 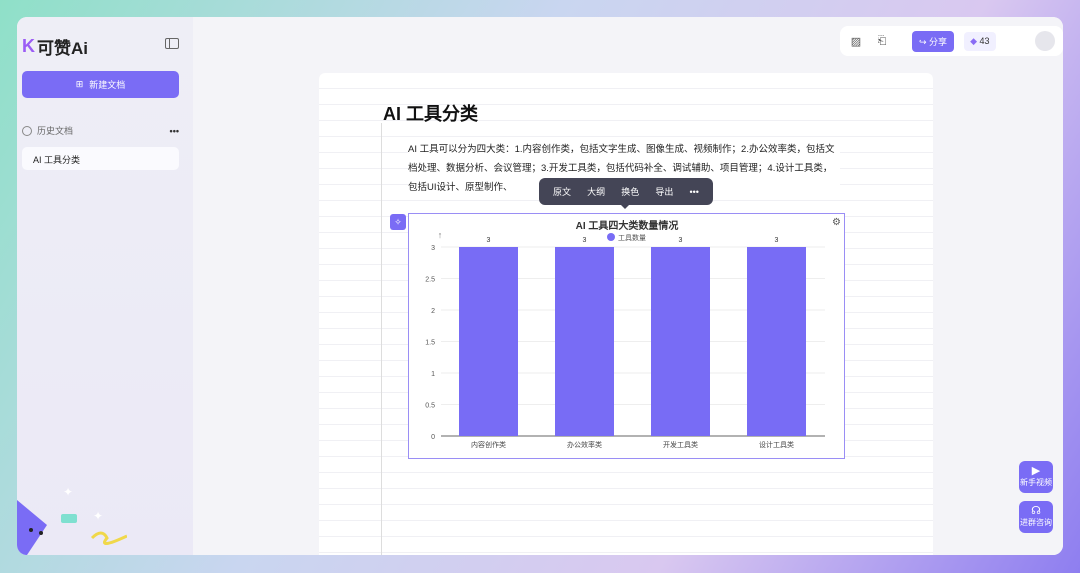 What do you see at coordinates (100, 130) in the screenshot?
I see `history-header: 历史文档 •••` at bounding box center [100, 130].